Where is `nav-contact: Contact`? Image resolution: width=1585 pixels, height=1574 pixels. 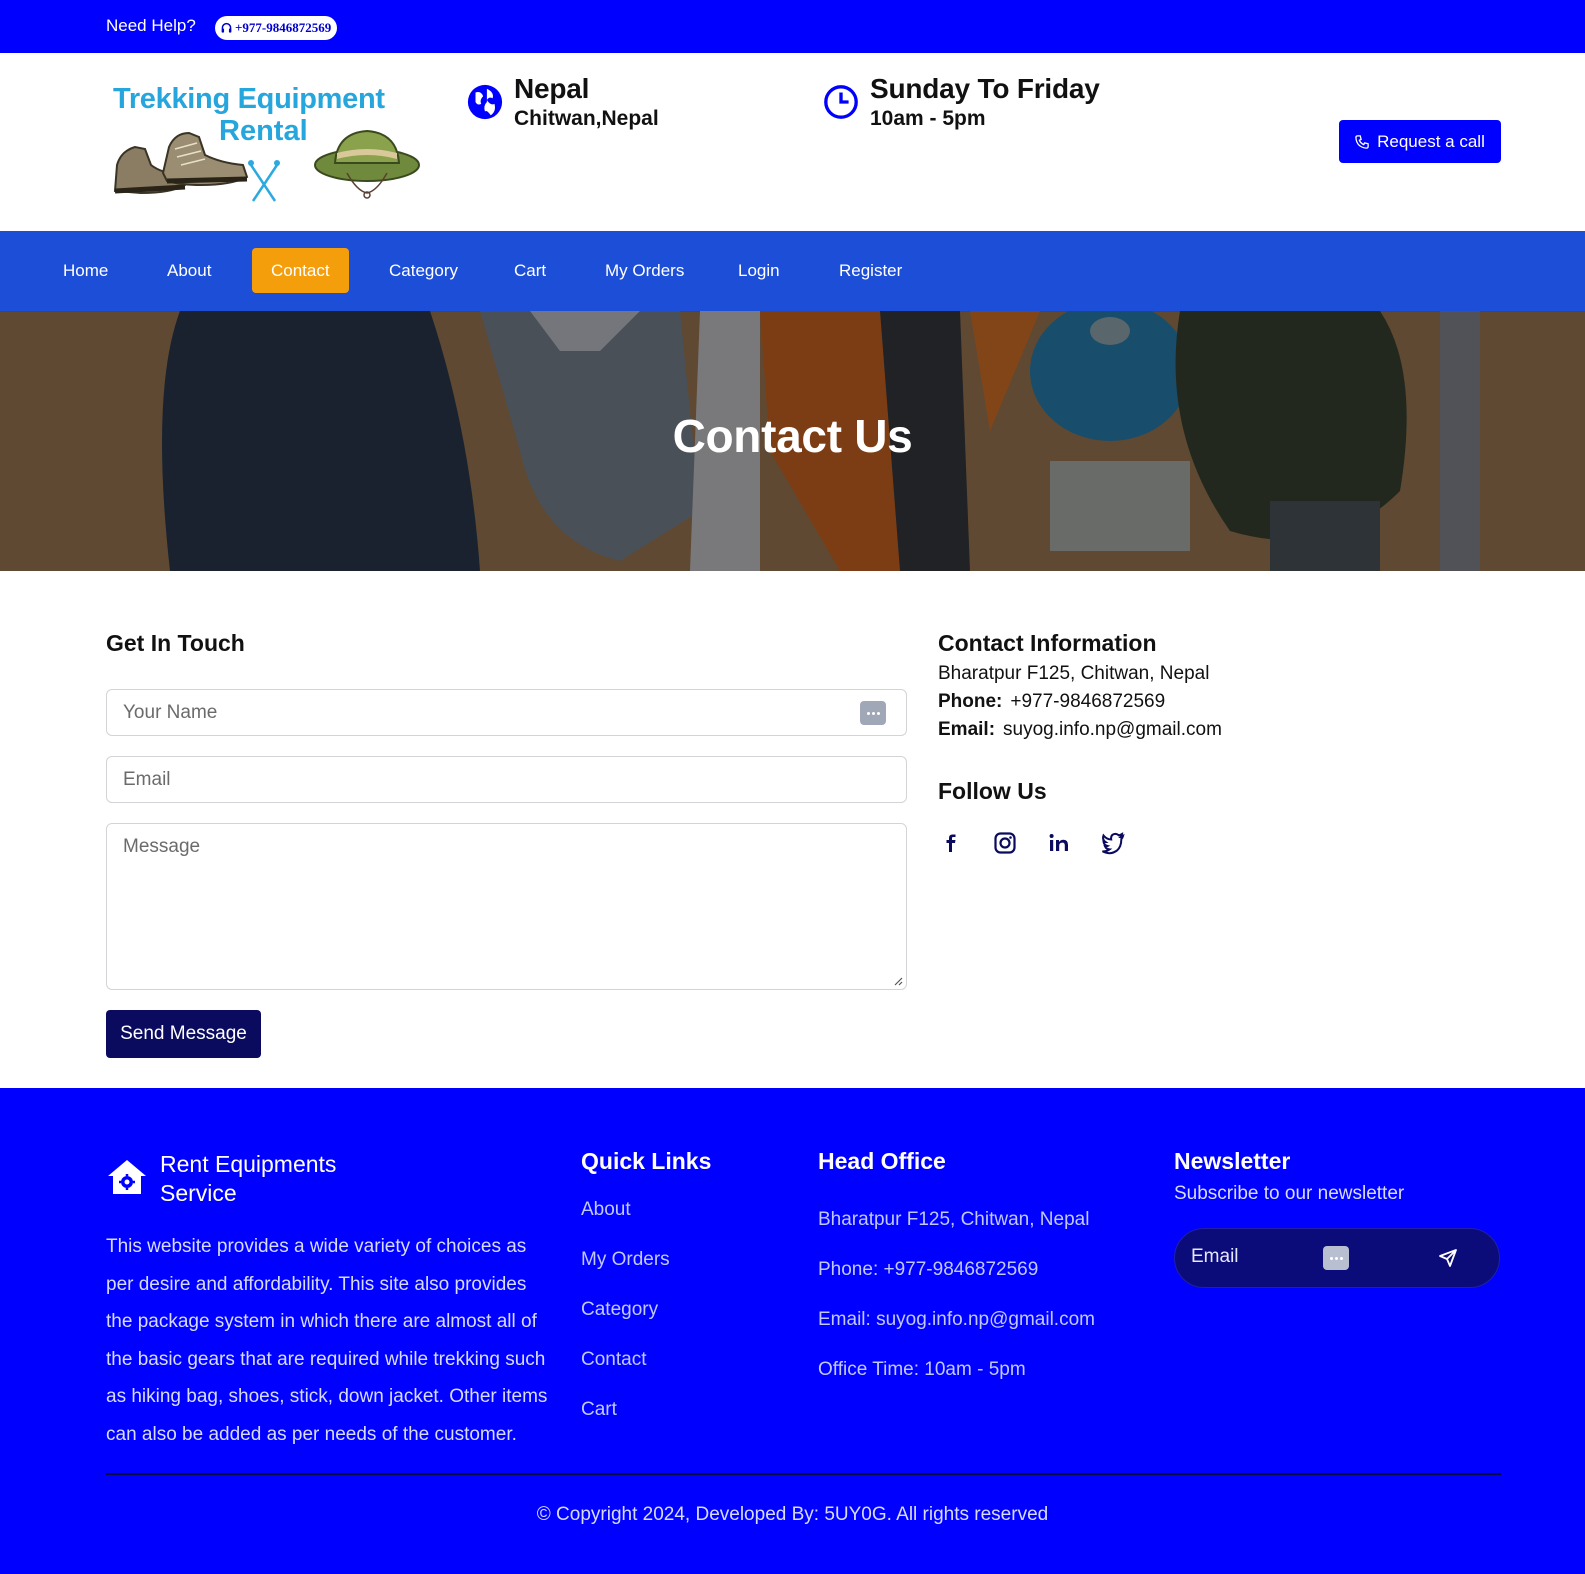
nav-contact: Contact is located at coordinates (300, 270).